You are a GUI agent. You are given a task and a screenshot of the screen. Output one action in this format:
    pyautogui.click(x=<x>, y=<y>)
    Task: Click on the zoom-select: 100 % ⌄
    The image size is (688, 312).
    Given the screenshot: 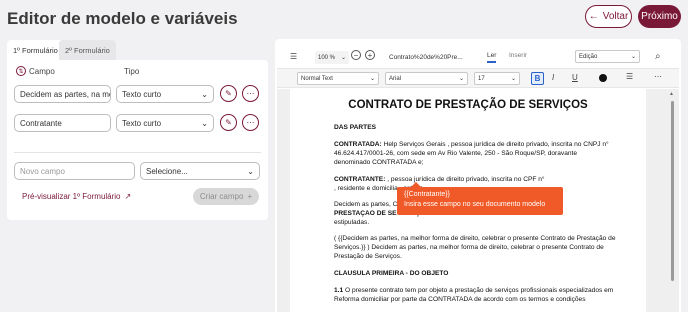 What is the action you would take?
    pyautogui.click(x=332, y=57)
    